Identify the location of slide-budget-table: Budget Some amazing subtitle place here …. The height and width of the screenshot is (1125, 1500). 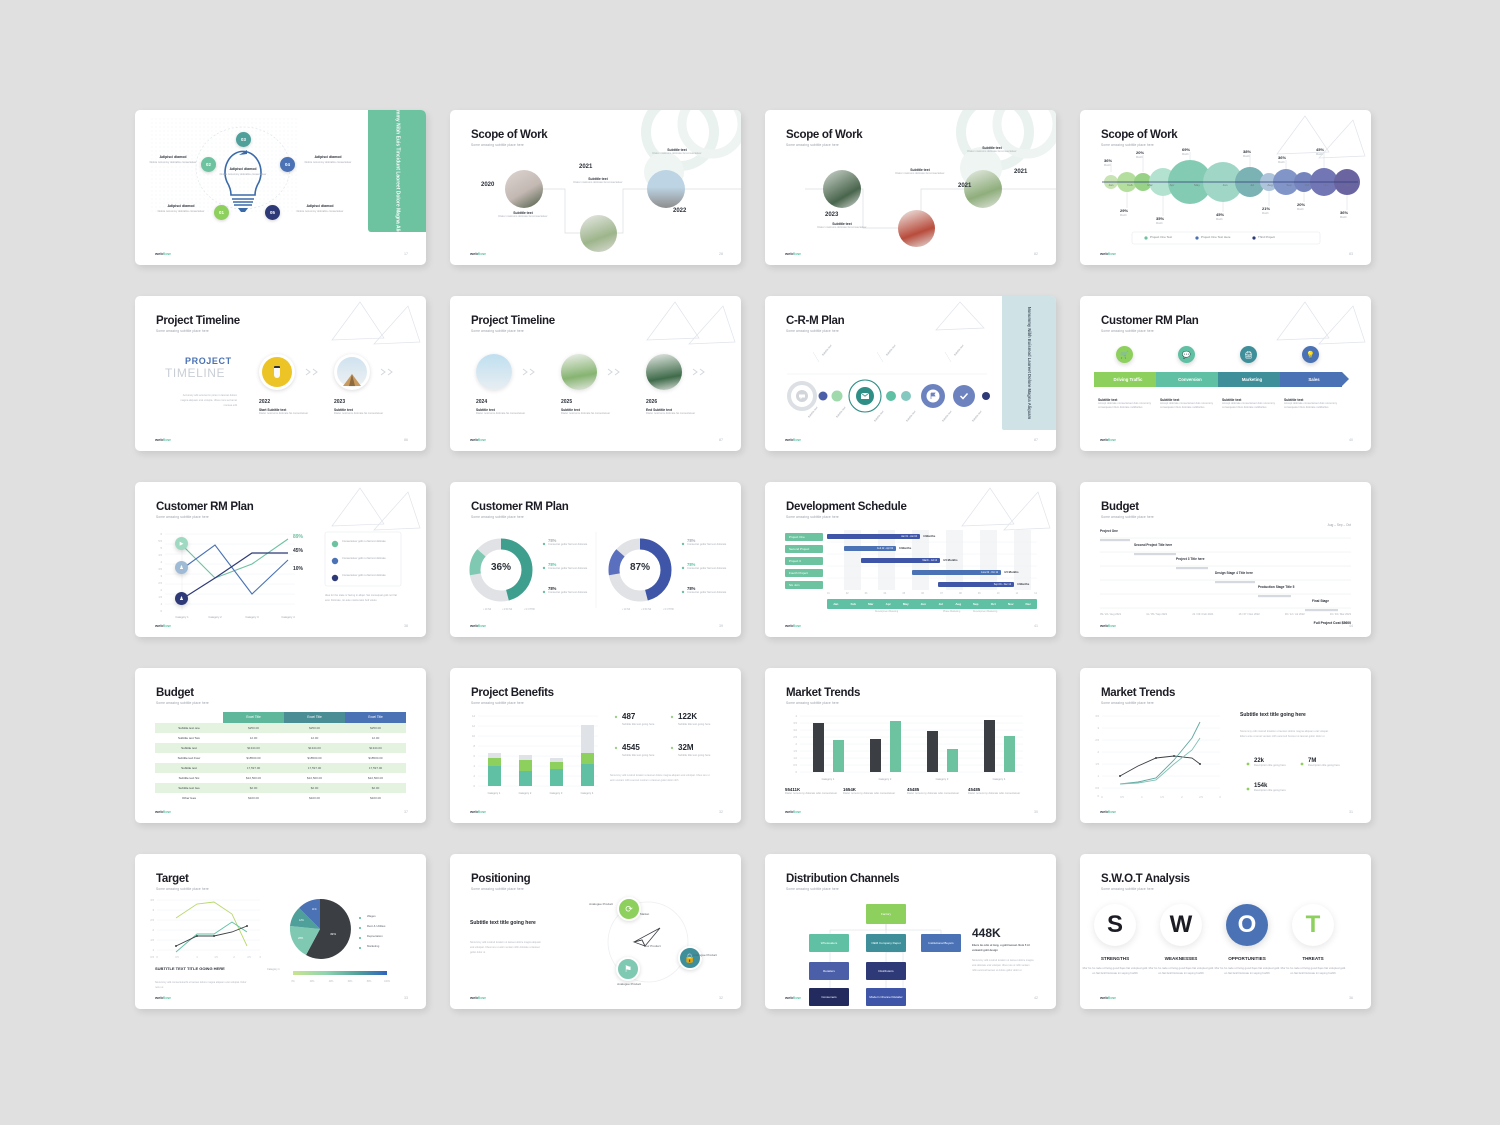
(280, 745).